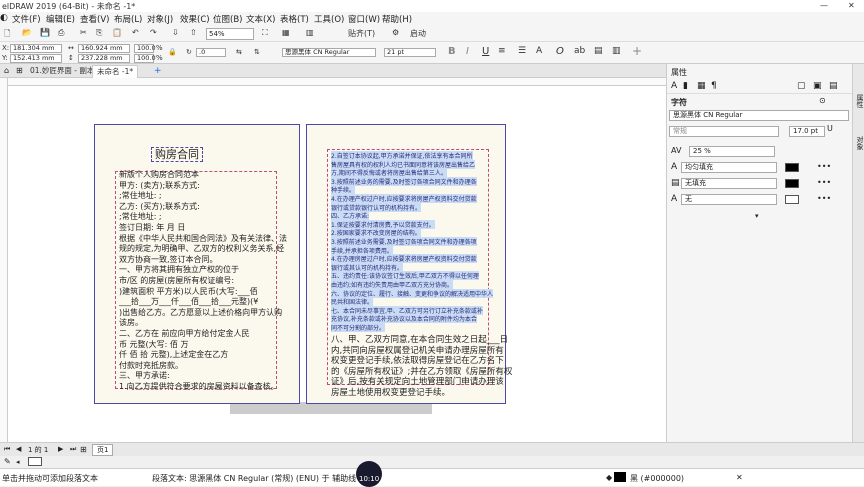 The width and height of the screenshot is (864, 487). I want to click on undo-icon: ↶, so click(135, 34).